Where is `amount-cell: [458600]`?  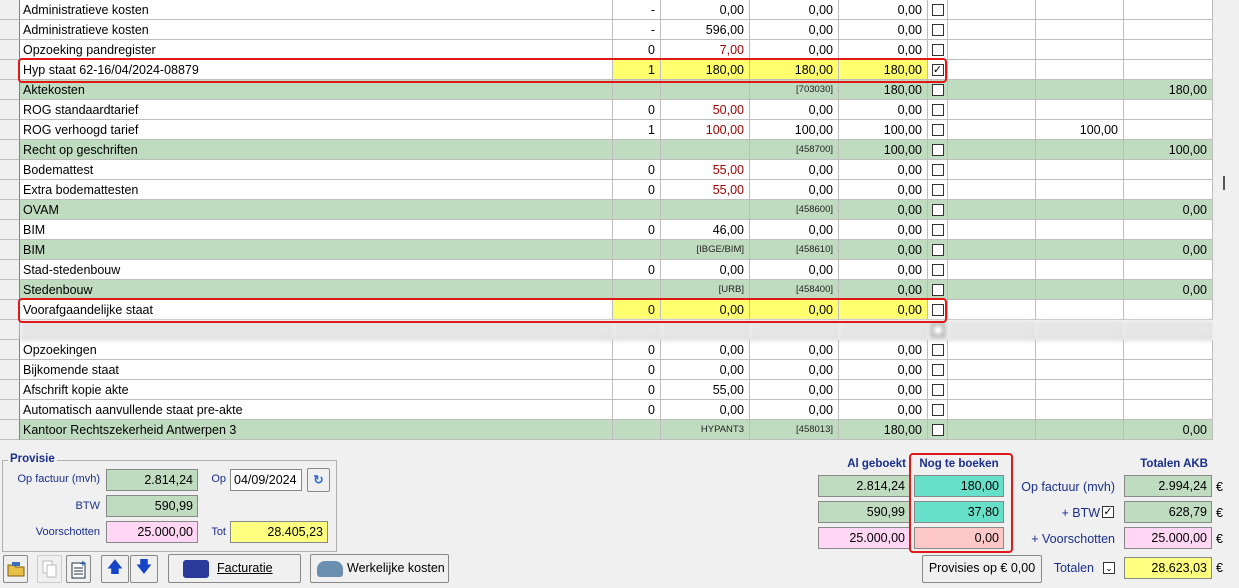
amount-cell: [458600] is located at coordinates (794, 210).